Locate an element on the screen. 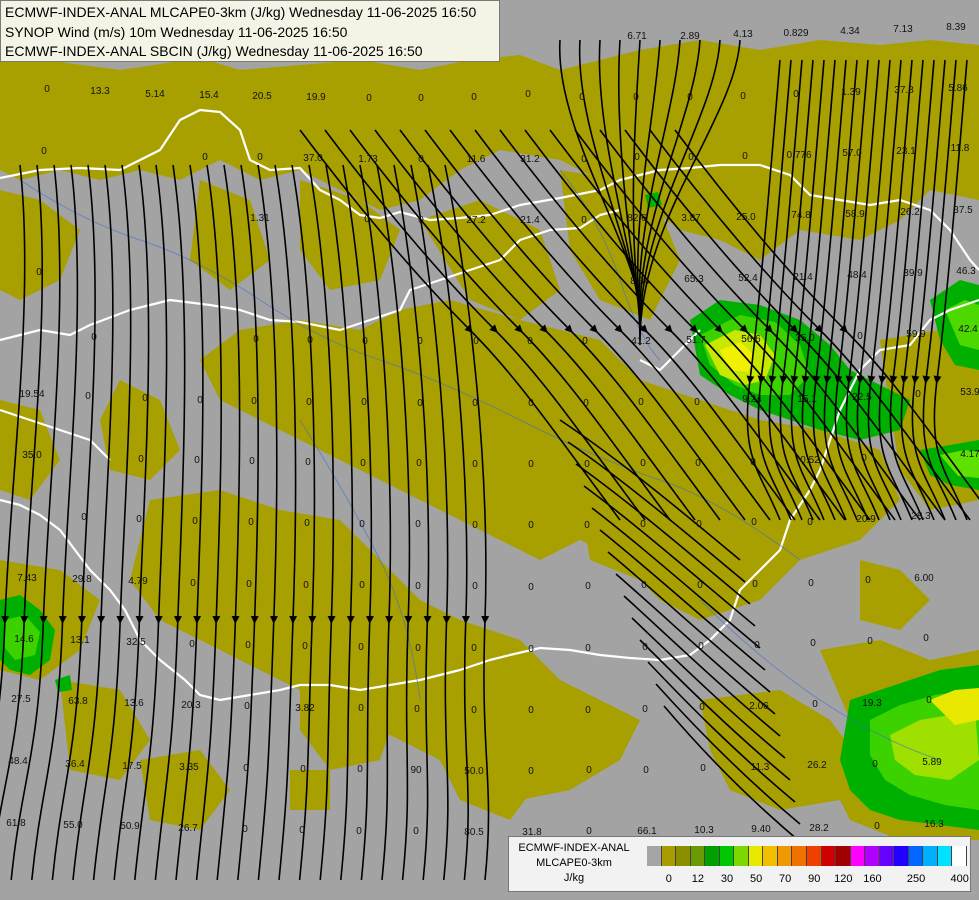  station-value: 26.2 is located at coordinates (910, 212).